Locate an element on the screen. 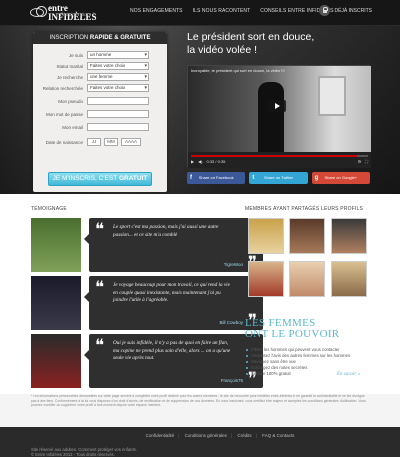  field-email: Mon email is located at coordinates (100, 127).